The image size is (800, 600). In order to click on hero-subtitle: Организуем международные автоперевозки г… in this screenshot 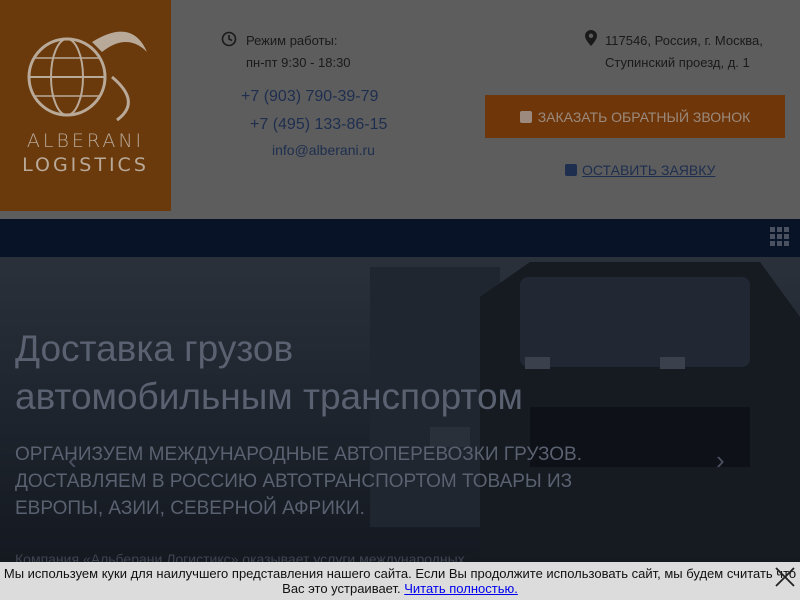, I will do `click(298, 481)`.